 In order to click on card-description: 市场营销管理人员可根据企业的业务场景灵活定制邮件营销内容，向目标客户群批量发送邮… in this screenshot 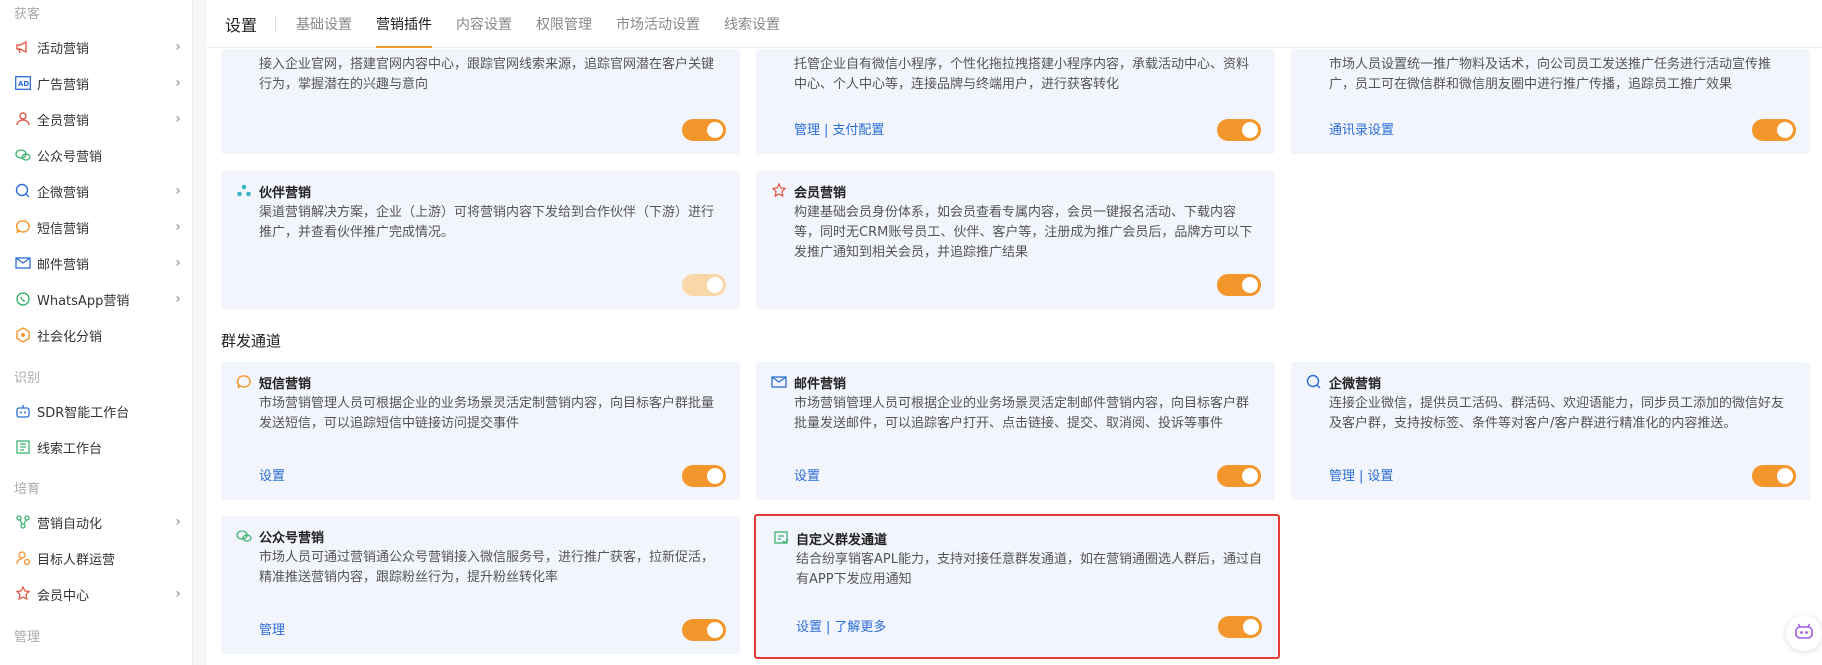, I will do `click(1022, 413)`.